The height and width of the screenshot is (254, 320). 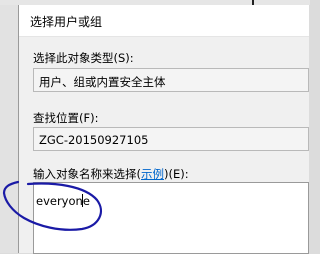 I want to click on dialog-title: 选择用户或组, so click(x=66, y=22).